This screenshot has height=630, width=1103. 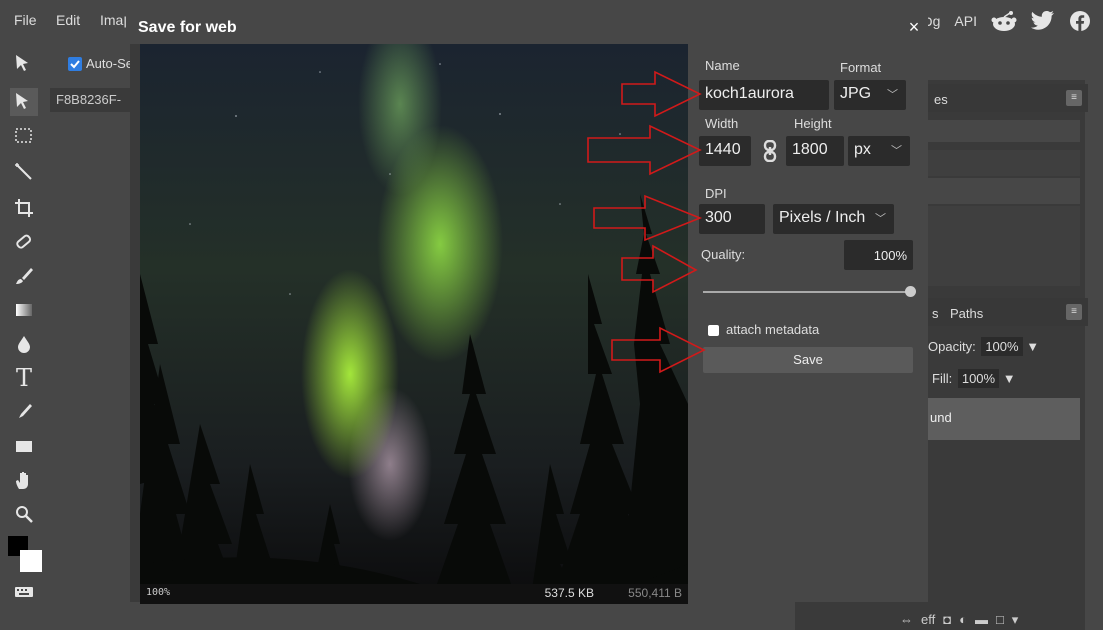 I want to click on arrow-dpi, so click(x=648, y=218).